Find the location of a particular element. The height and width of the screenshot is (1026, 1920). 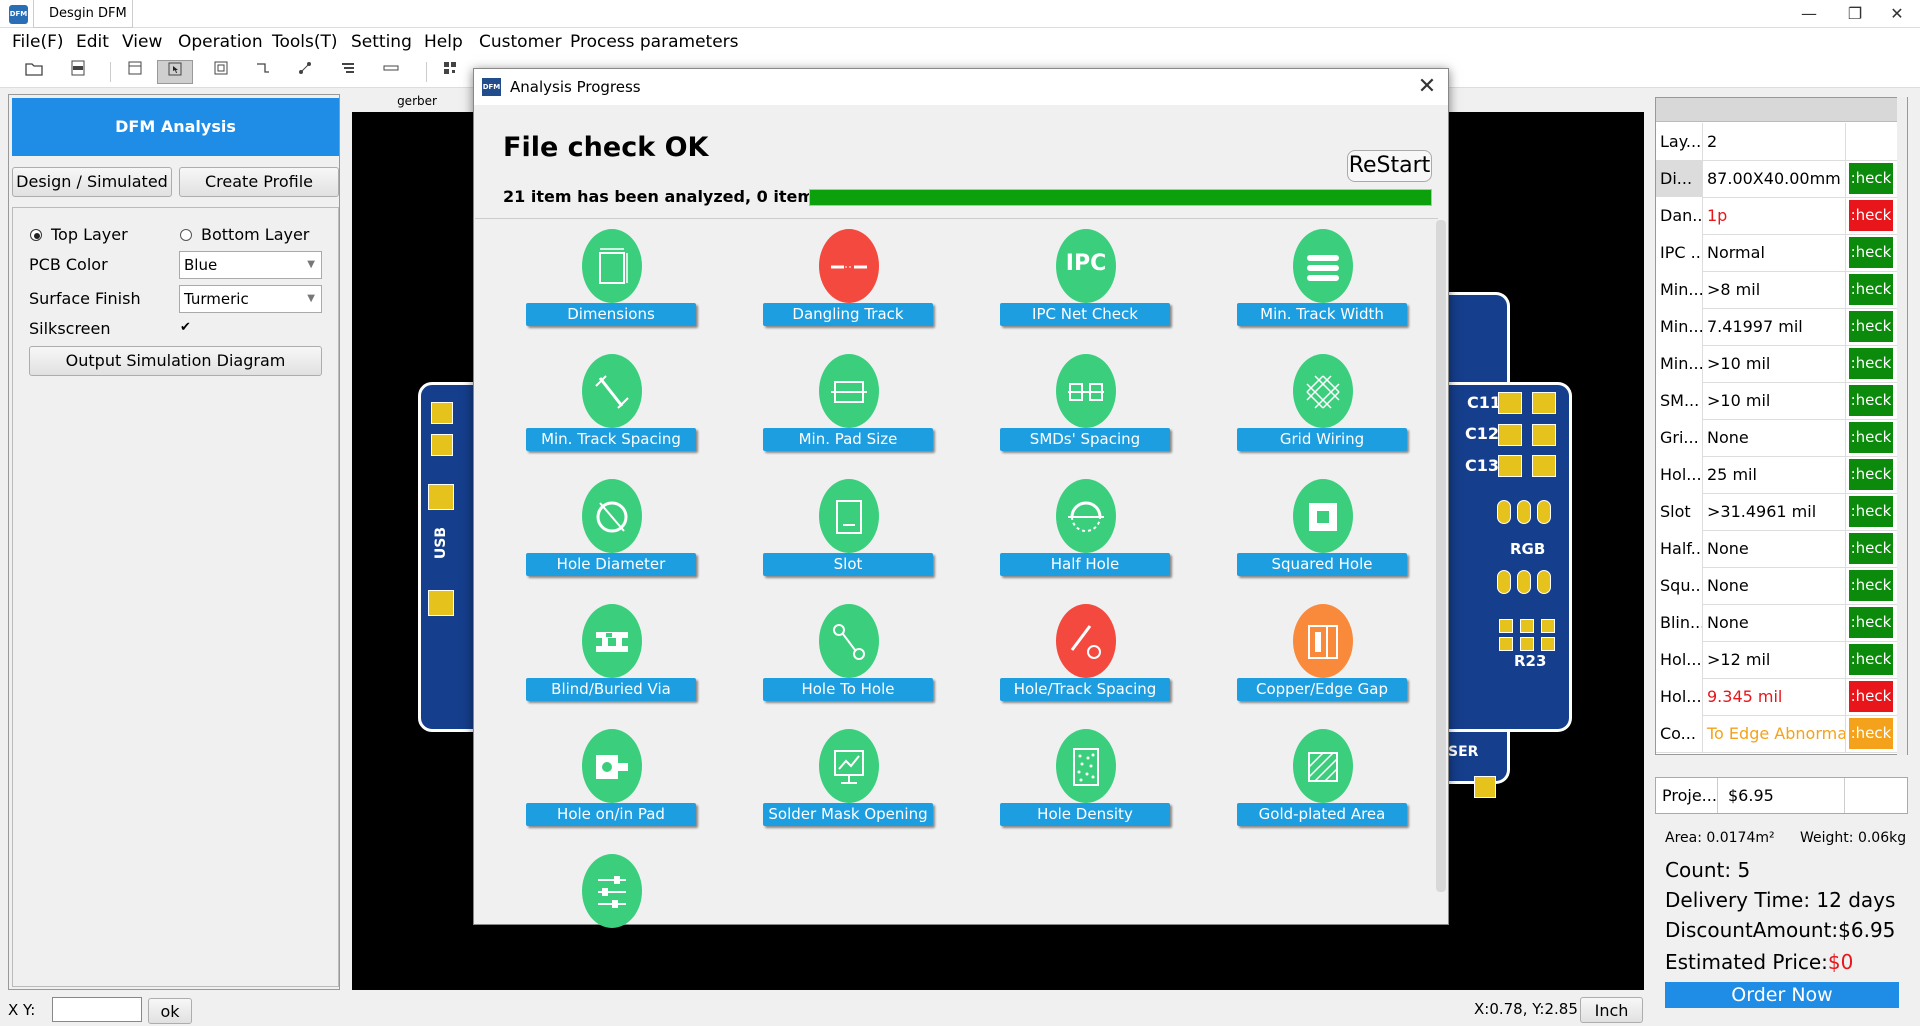

route-icon is located at coordinates (263, 72).